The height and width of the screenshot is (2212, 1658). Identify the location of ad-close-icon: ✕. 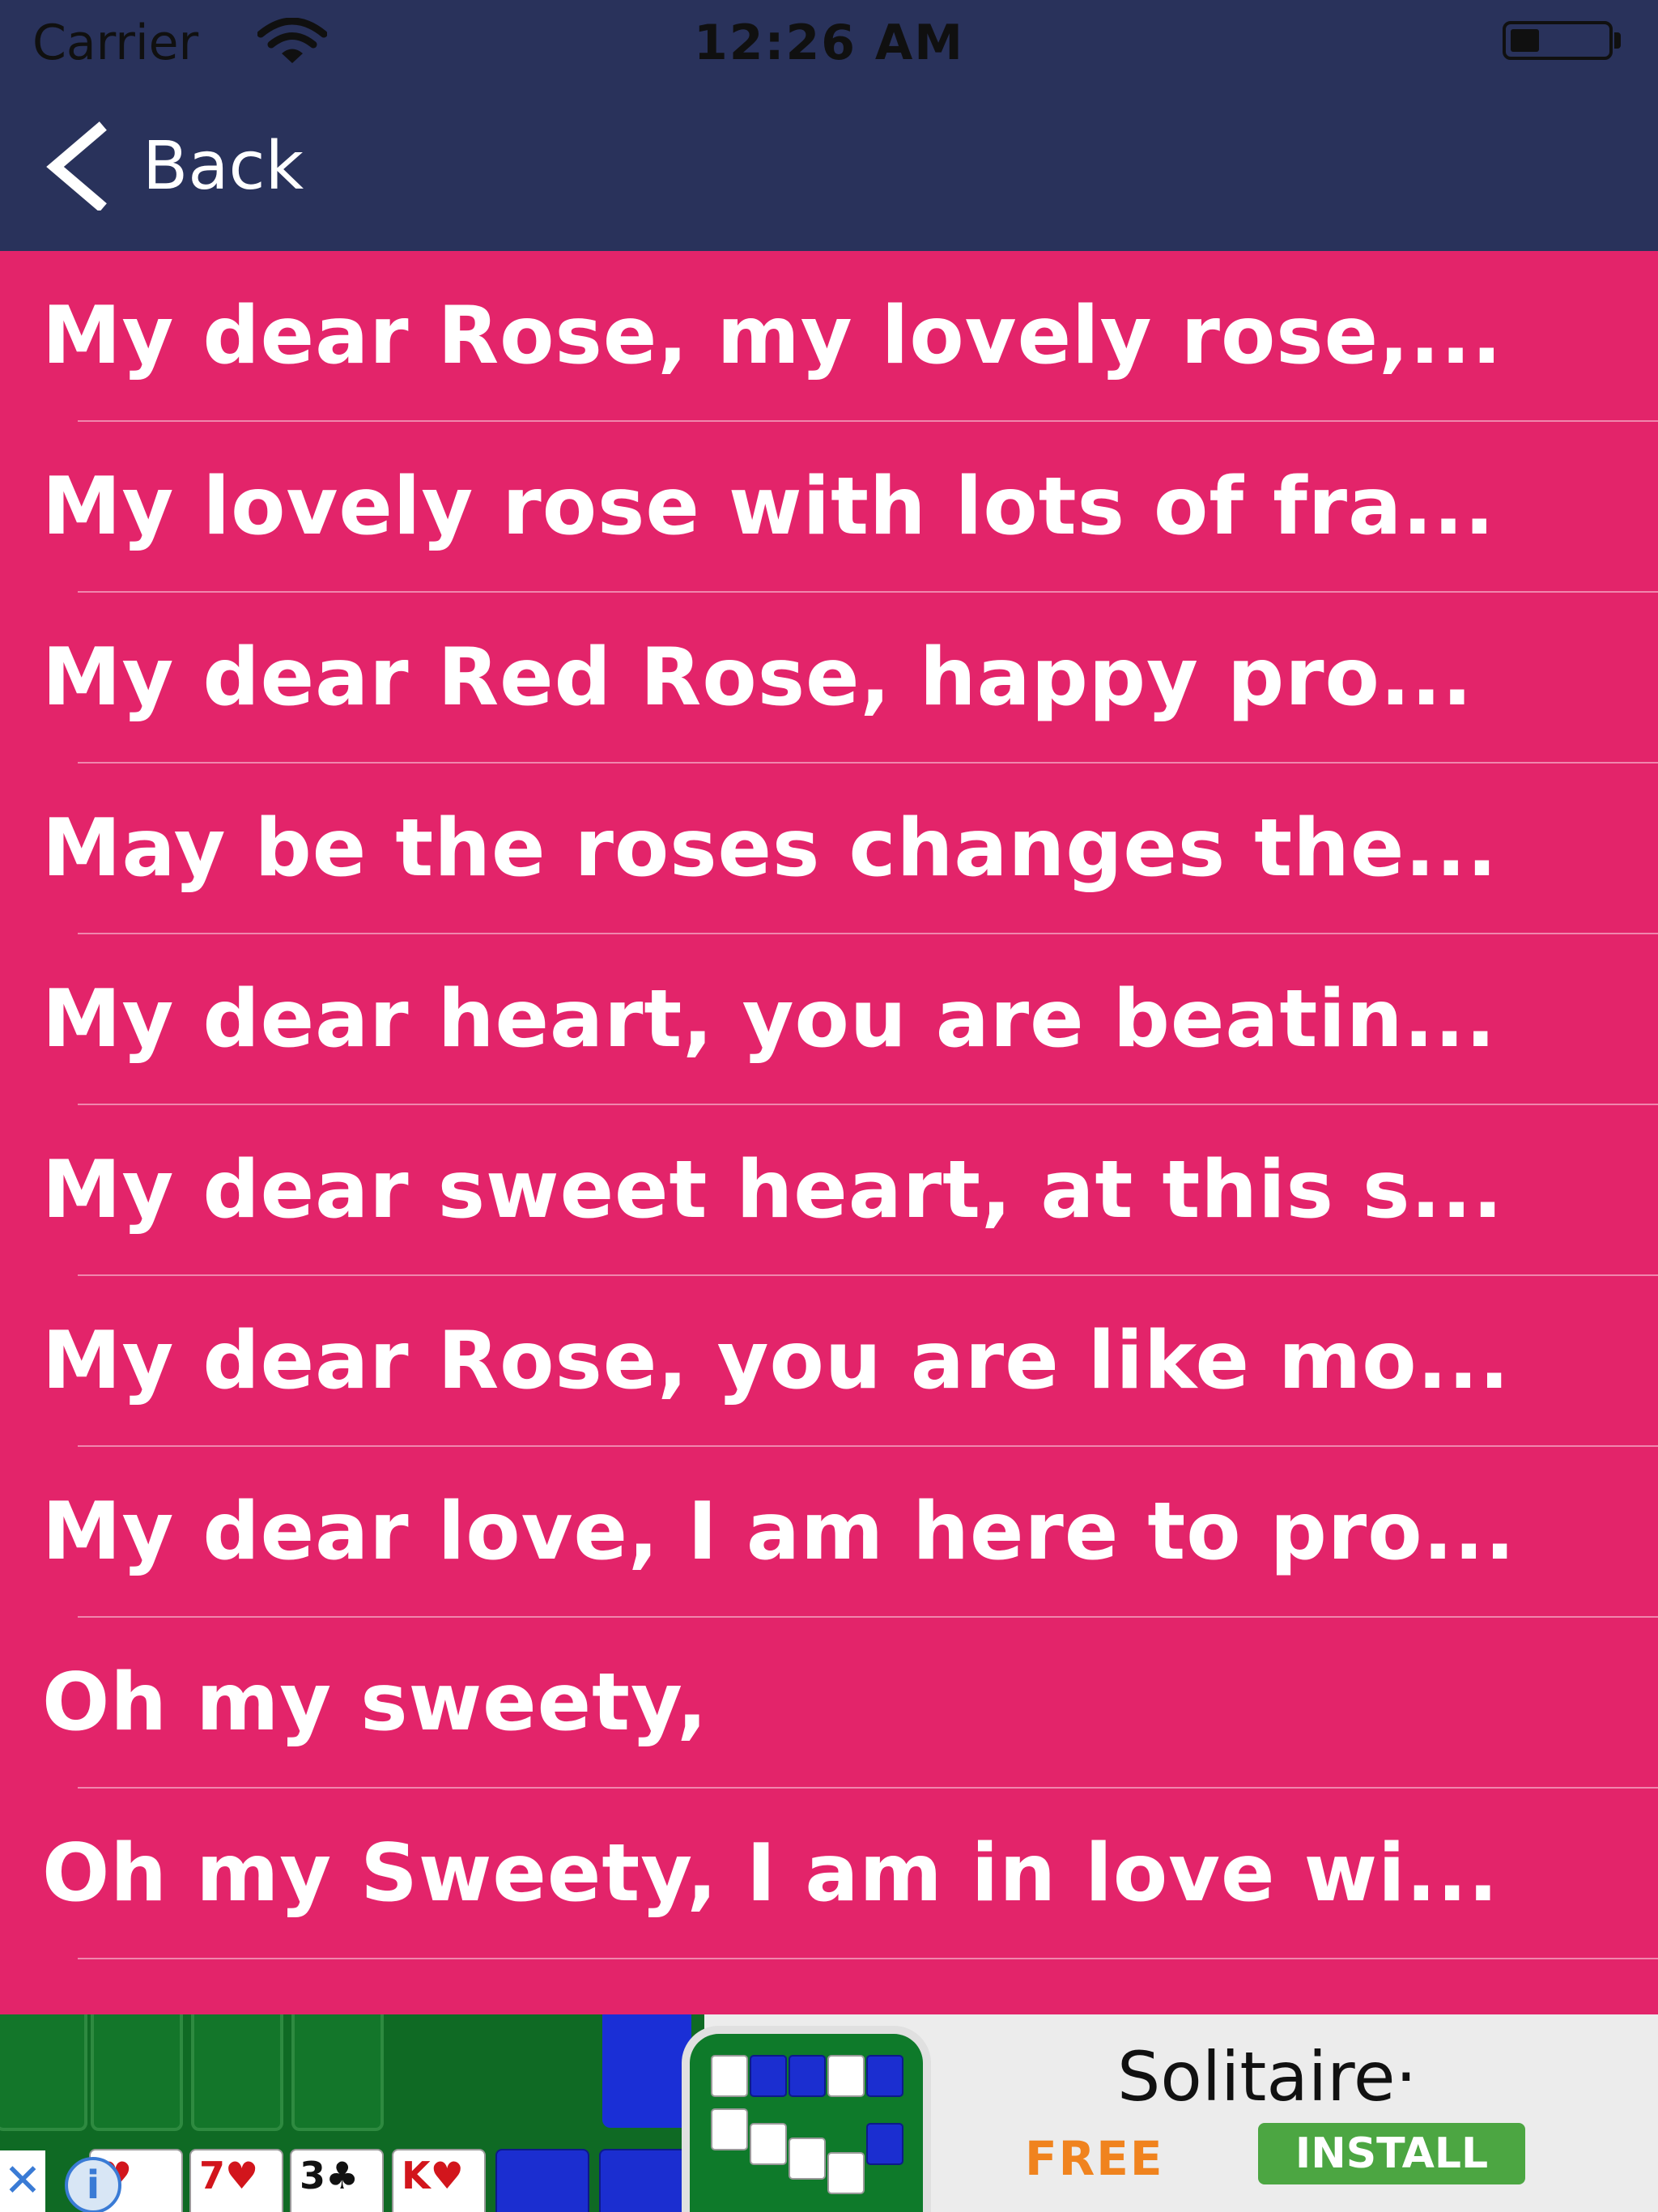
(22, 2181).